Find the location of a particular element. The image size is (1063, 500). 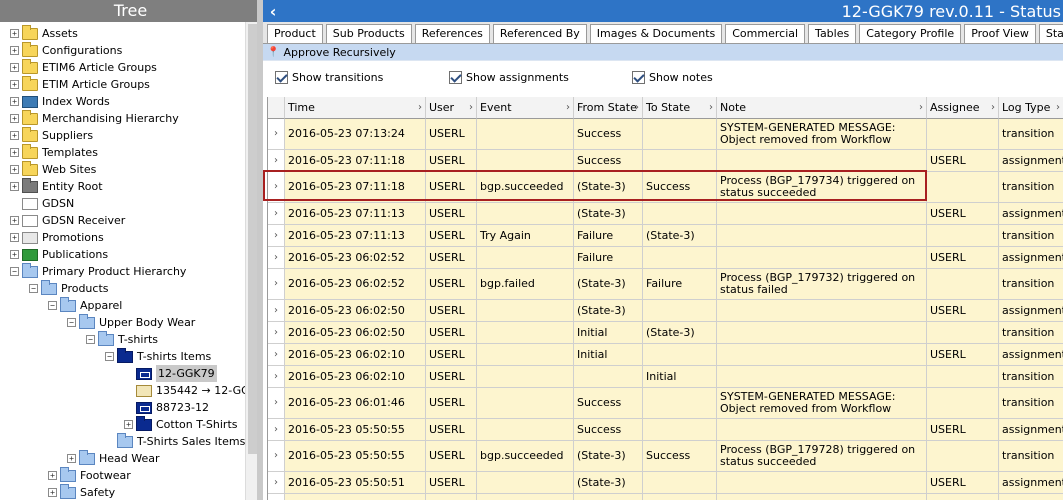

option-show-transitions: Show transitions is located at coordinates (329, 77).